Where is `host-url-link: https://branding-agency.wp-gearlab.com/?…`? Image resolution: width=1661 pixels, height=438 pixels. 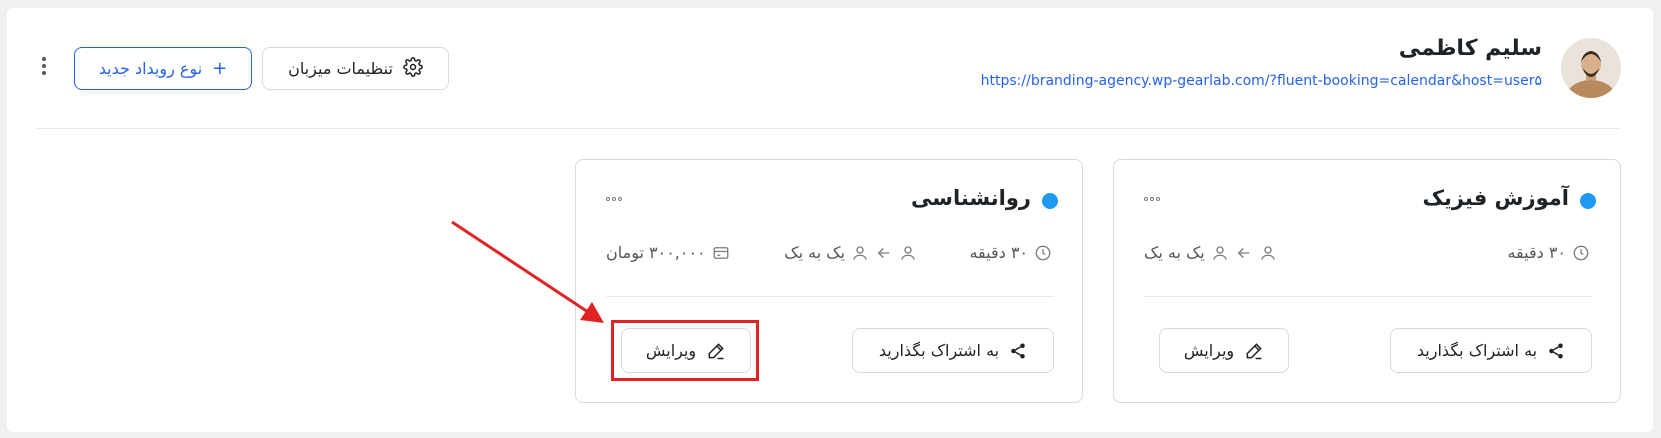 host-url-link: https://branding-agency.wp-gearlab.com/?… is located at coordinates (1261, 81).